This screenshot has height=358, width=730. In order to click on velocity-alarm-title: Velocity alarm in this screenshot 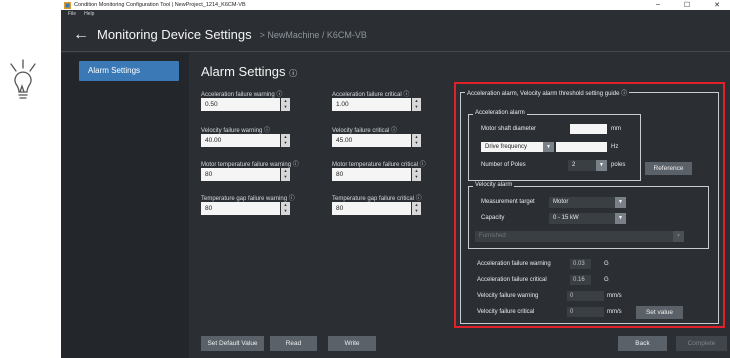, I will do `click(494, 185)`.